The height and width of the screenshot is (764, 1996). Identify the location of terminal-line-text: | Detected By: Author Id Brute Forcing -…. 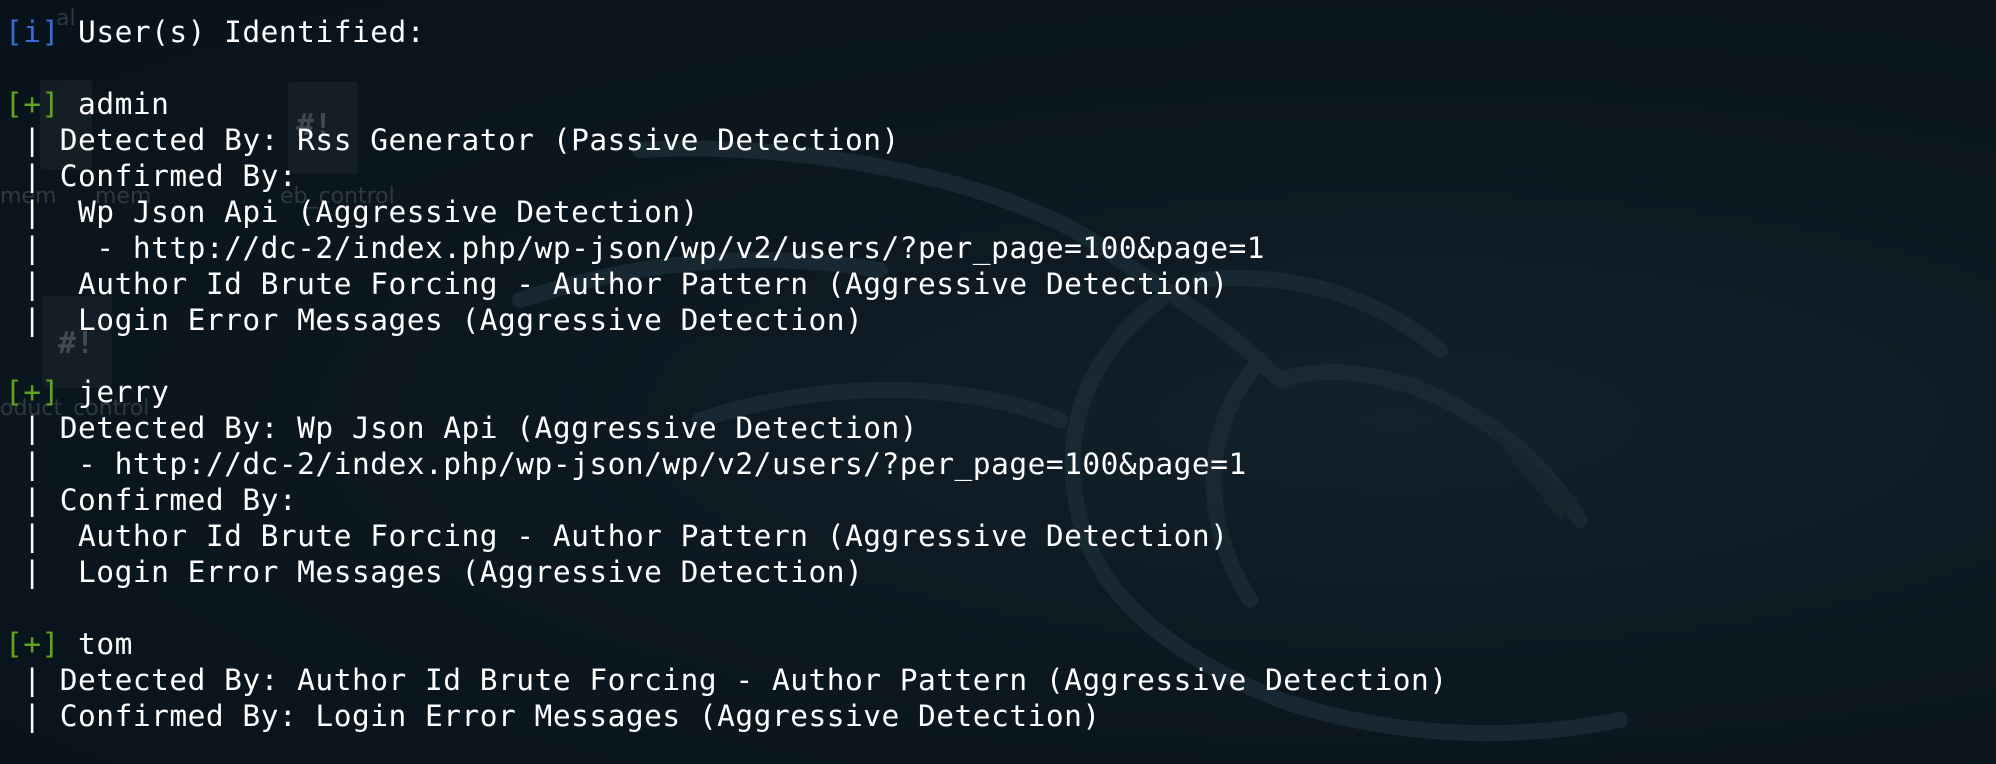
(726, 680).